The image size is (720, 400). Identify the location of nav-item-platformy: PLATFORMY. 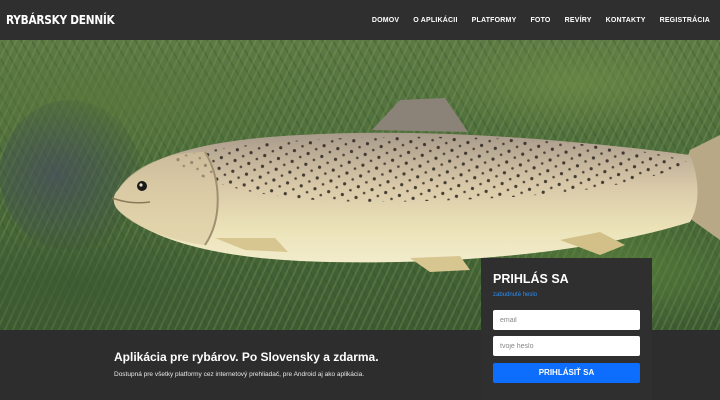
(494, 20).